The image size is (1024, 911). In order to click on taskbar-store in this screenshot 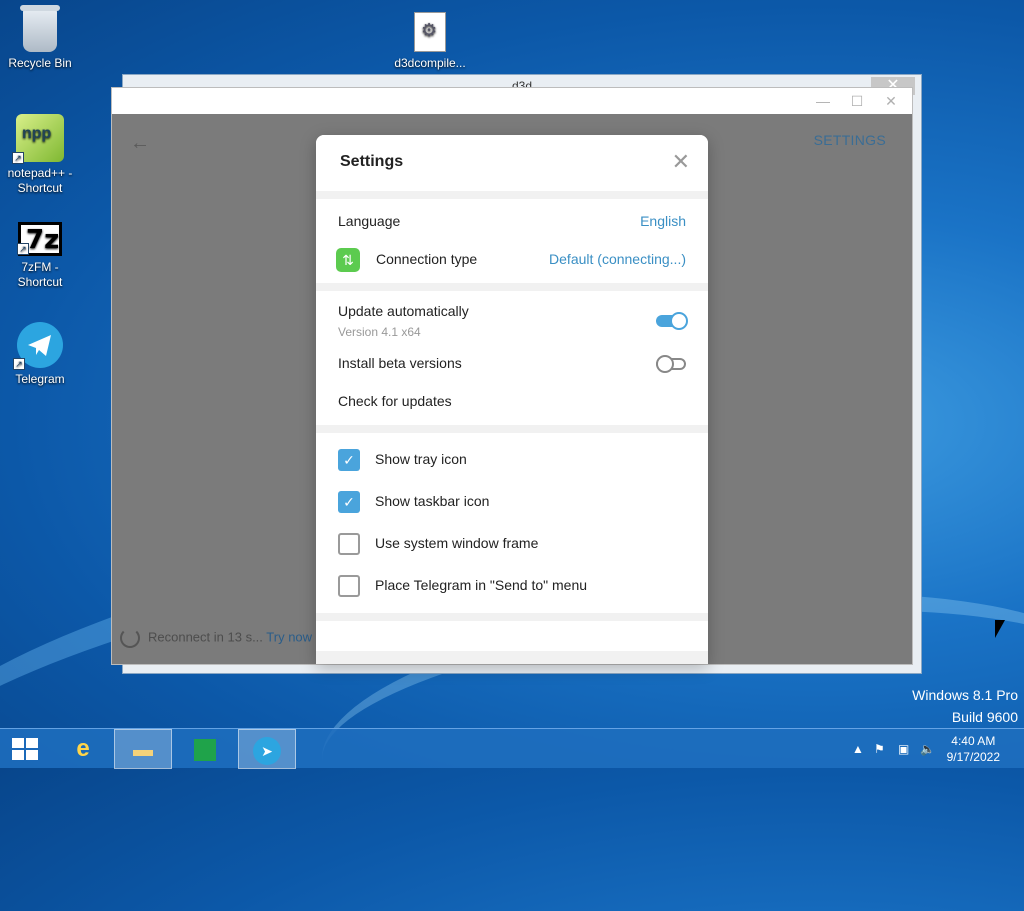, I will do `click(205, 749)`.